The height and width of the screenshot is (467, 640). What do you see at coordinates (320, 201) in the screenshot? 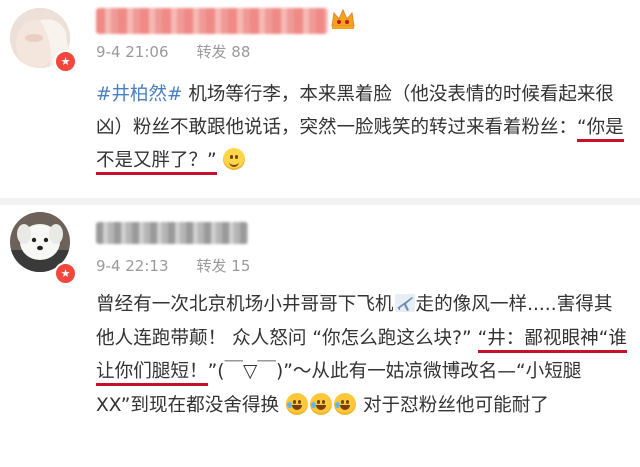
I see `post-divider` at bounding box center [320, 201].